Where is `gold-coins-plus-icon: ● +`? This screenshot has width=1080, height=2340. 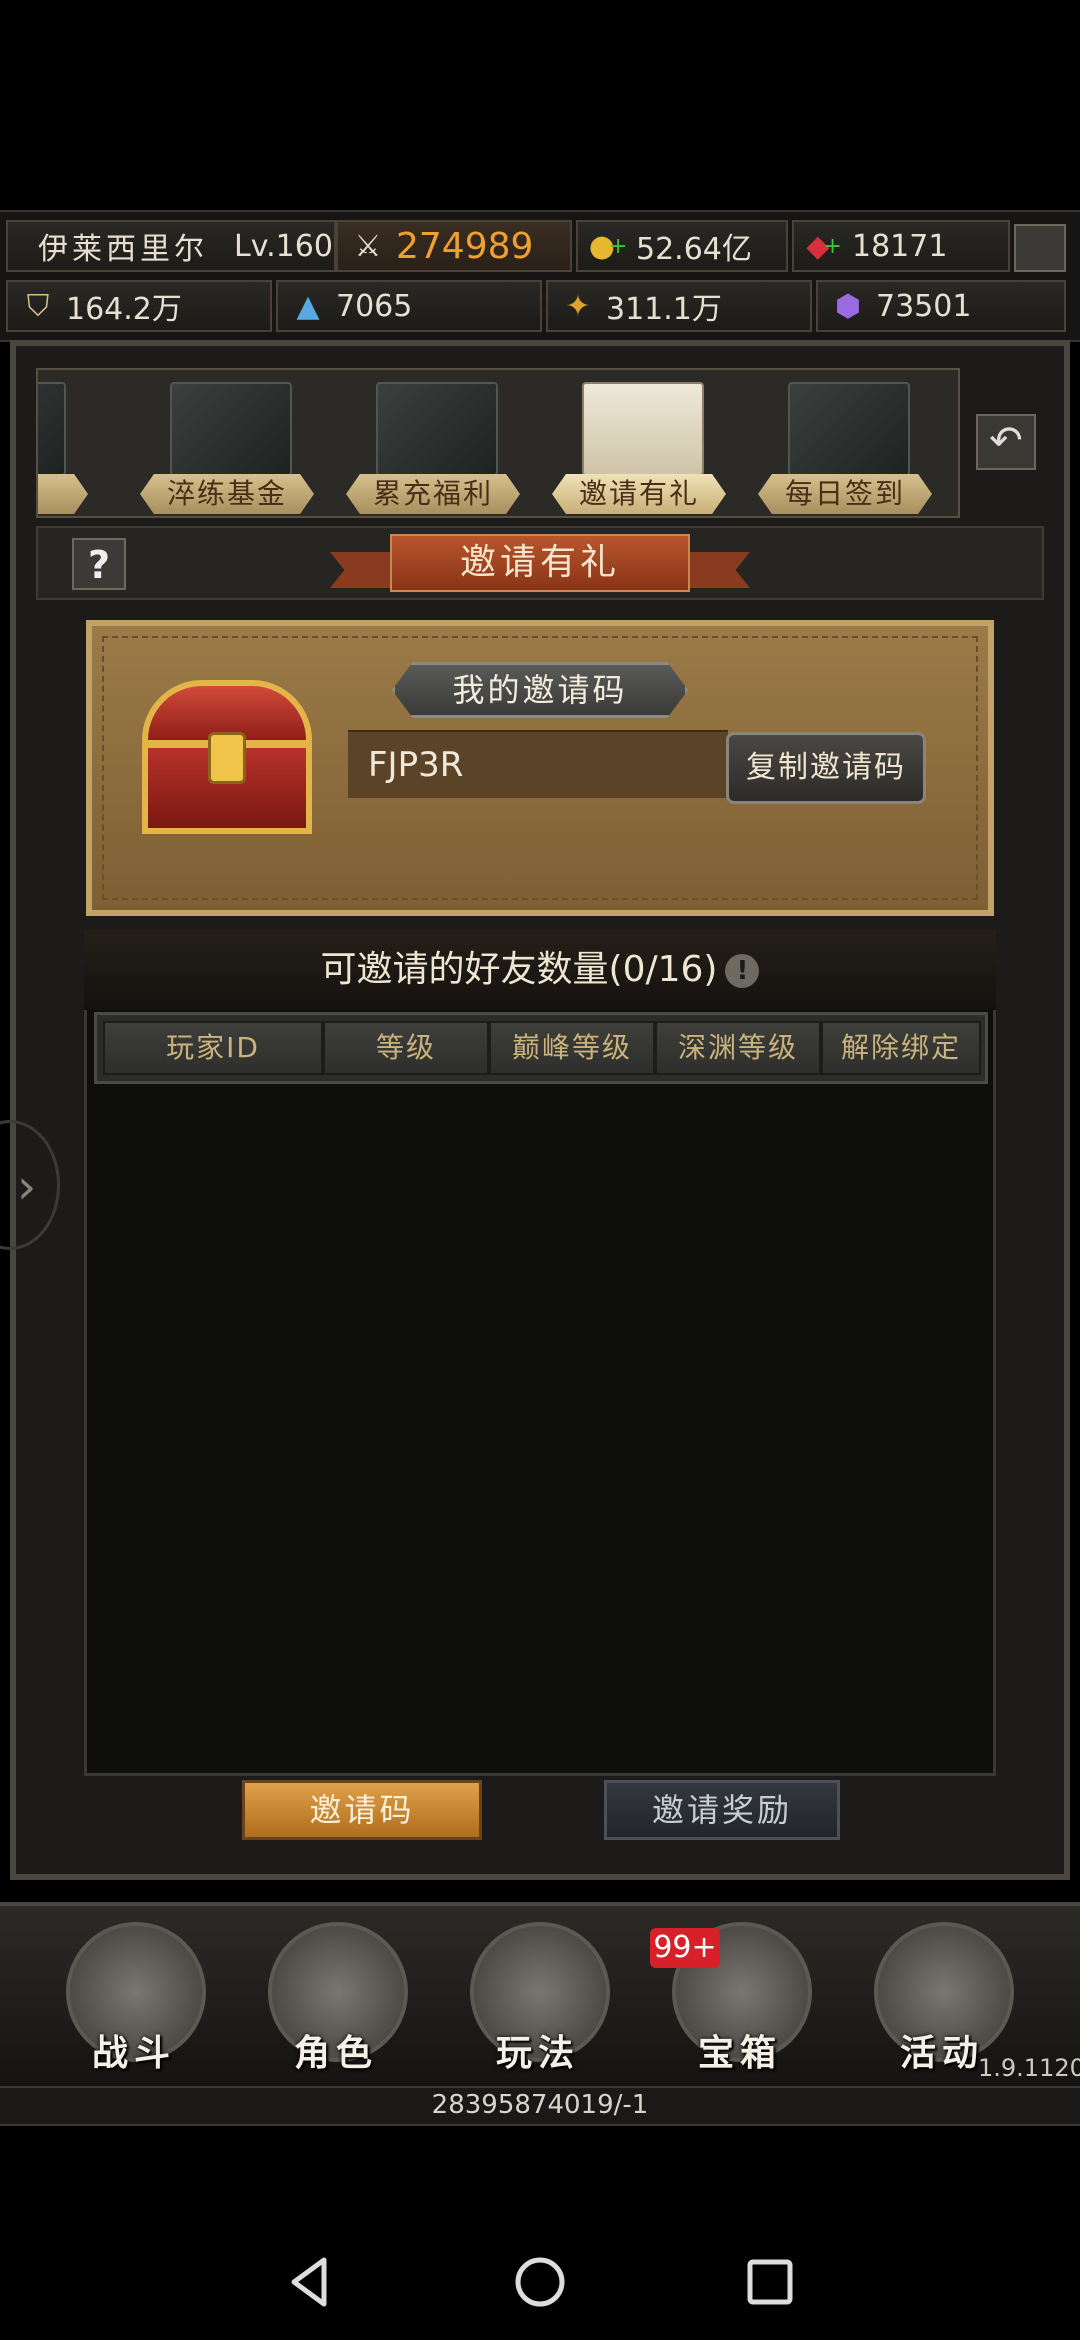
gold-coins-plus-icon: ● + is located at coordinates (608, 246).